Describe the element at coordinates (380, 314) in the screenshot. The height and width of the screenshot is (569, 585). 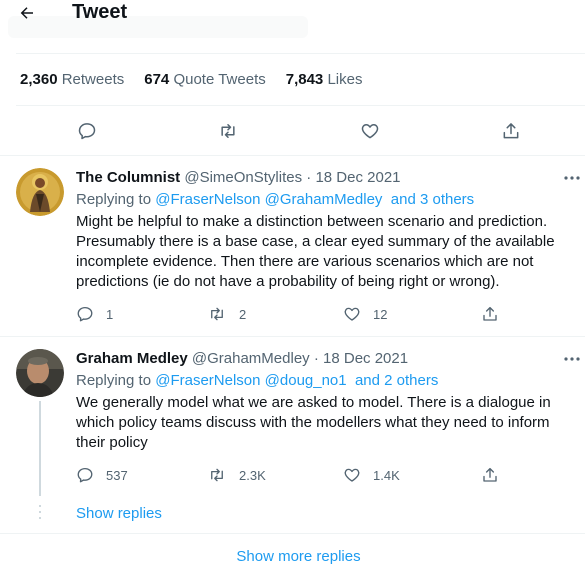
I see `like-count: 12` at that location.